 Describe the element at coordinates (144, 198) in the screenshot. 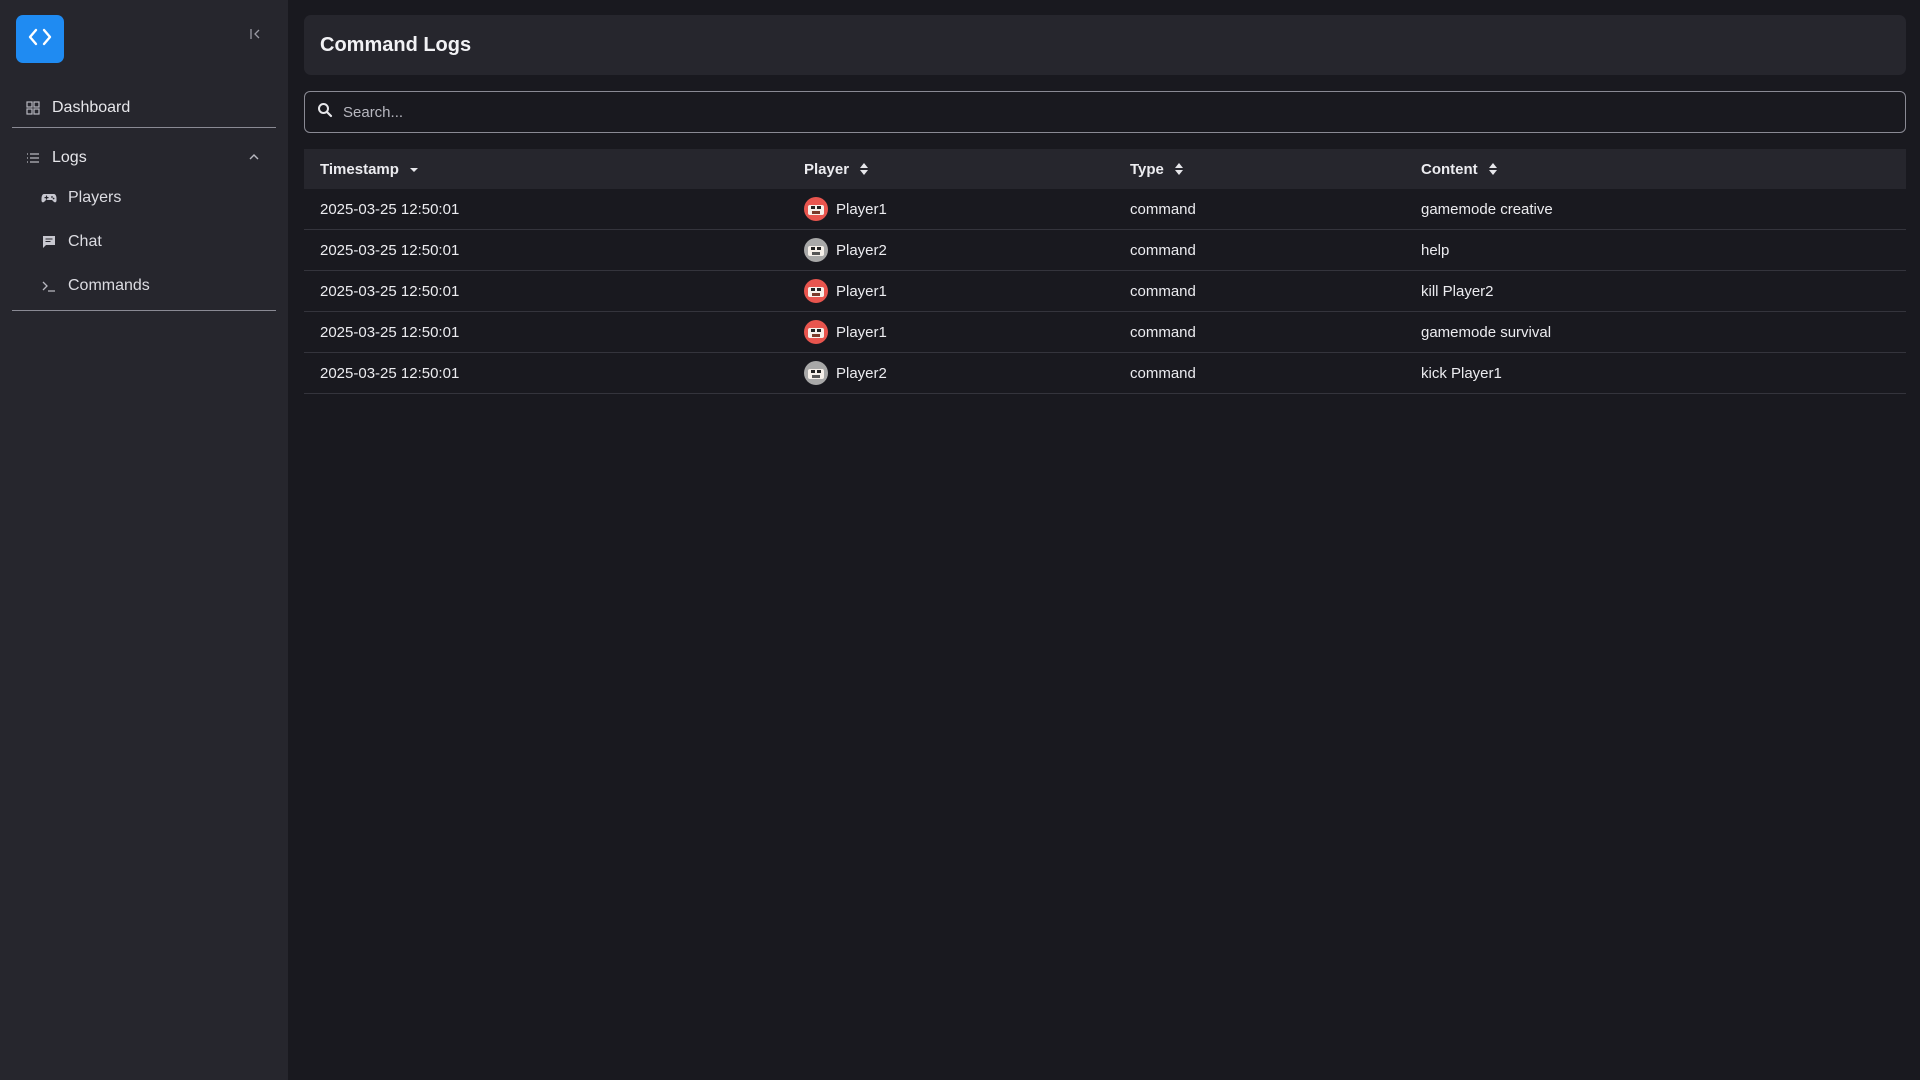

I see `sidebar-item-players: Players` at that location.